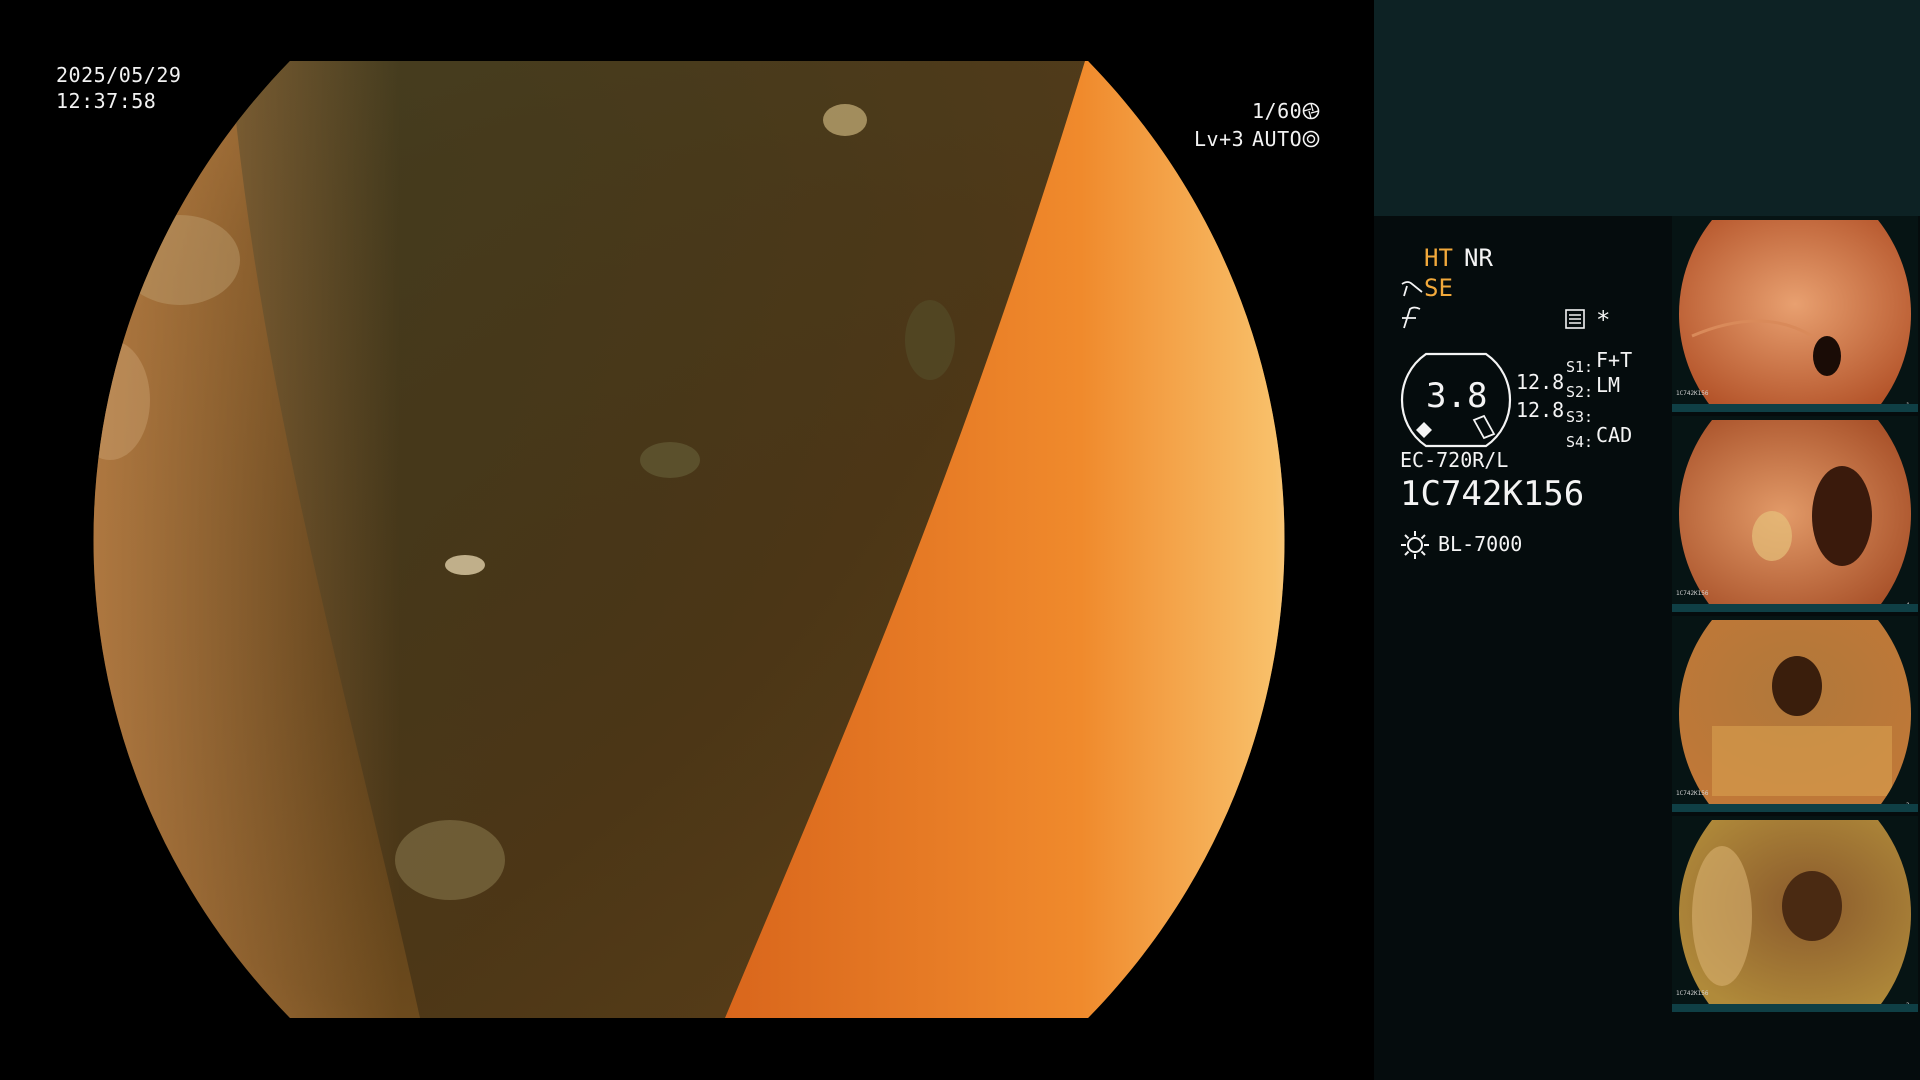 The width and height of the screenshot is (1920, 1080). I want to click on captured-image-thumbnail: 1C742K156 3, so click(1795, 714).